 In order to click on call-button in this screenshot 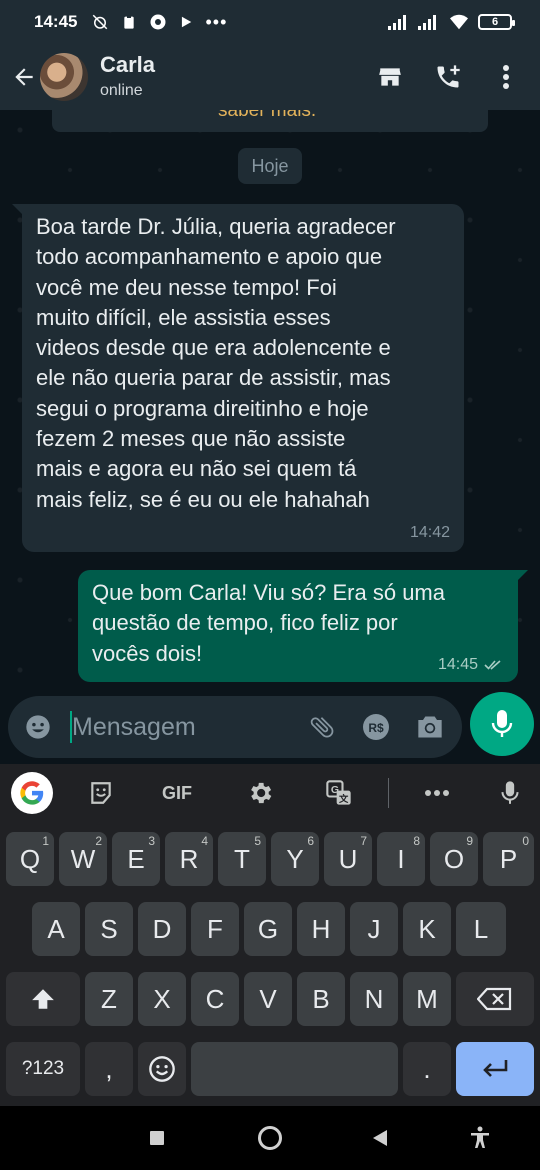, I will do `click(448, 77)`.